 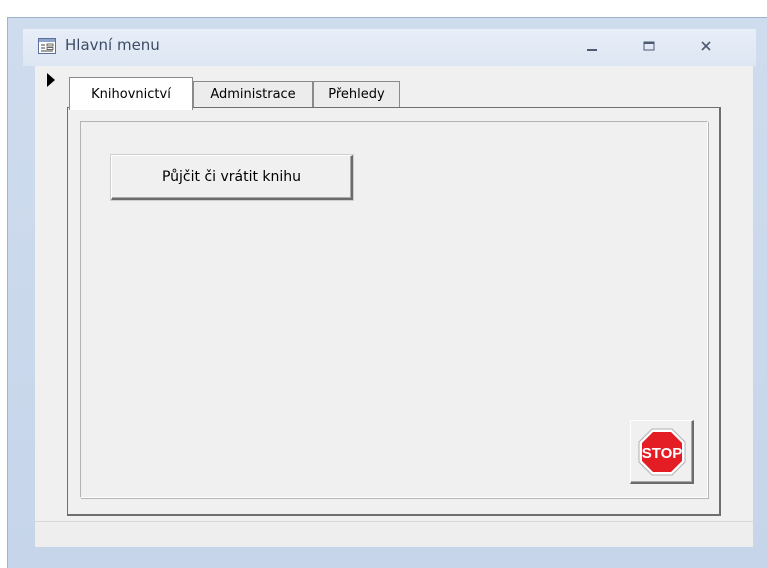 I want to click on tab-label: Přehledy, so click(x=356, y=94).